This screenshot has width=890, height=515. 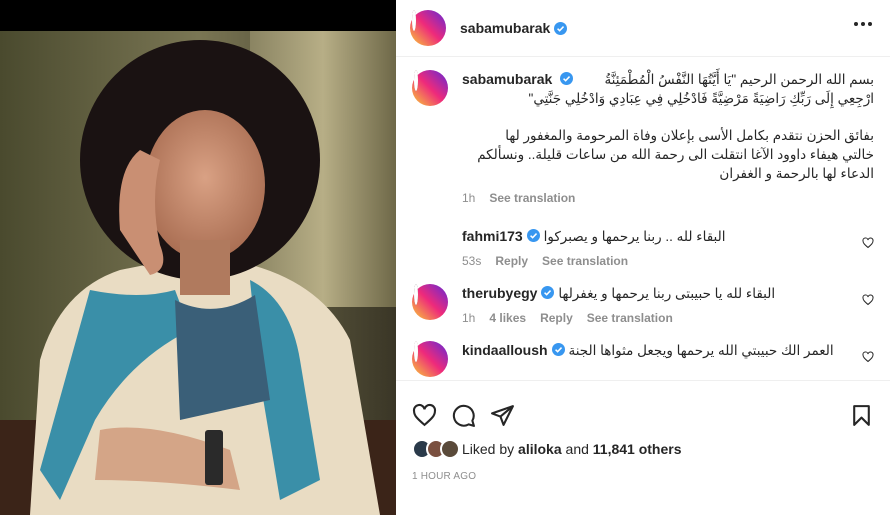 What do you see at coordinates (488, 449) in the screenshot?
I see `liked-by-prefix: Liked by` at bounding box center [488, 449].